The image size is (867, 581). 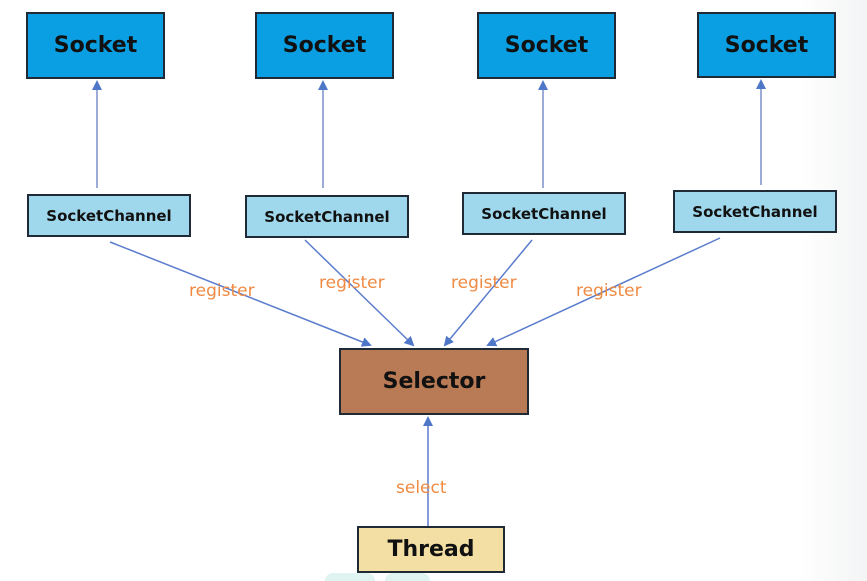 I want to click on socket-box-2: Socket, so click(x=324, y=45).